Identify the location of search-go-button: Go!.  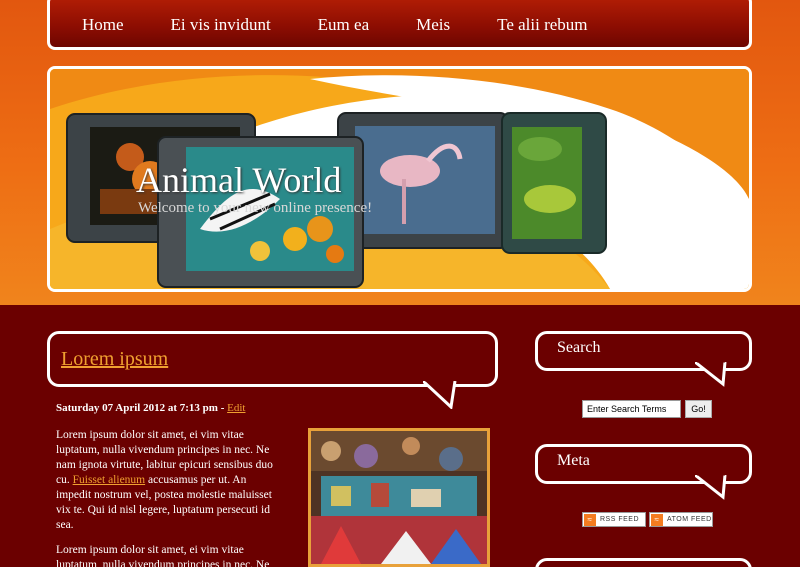
(698, 409).